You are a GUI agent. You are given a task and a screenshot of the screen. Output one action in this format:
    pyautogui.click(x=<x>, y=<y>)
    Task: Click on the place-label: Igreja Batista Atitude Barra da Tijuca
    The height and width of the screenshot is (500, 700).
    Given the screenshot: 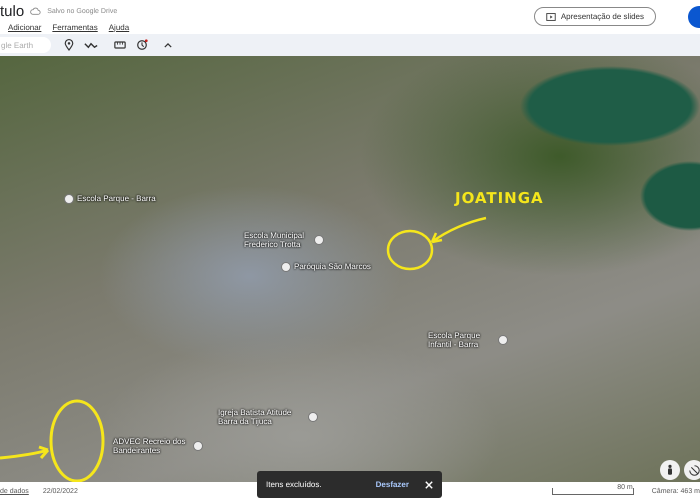 What is the action you would take?
    pyautogui.click(x=255, y=417)
    